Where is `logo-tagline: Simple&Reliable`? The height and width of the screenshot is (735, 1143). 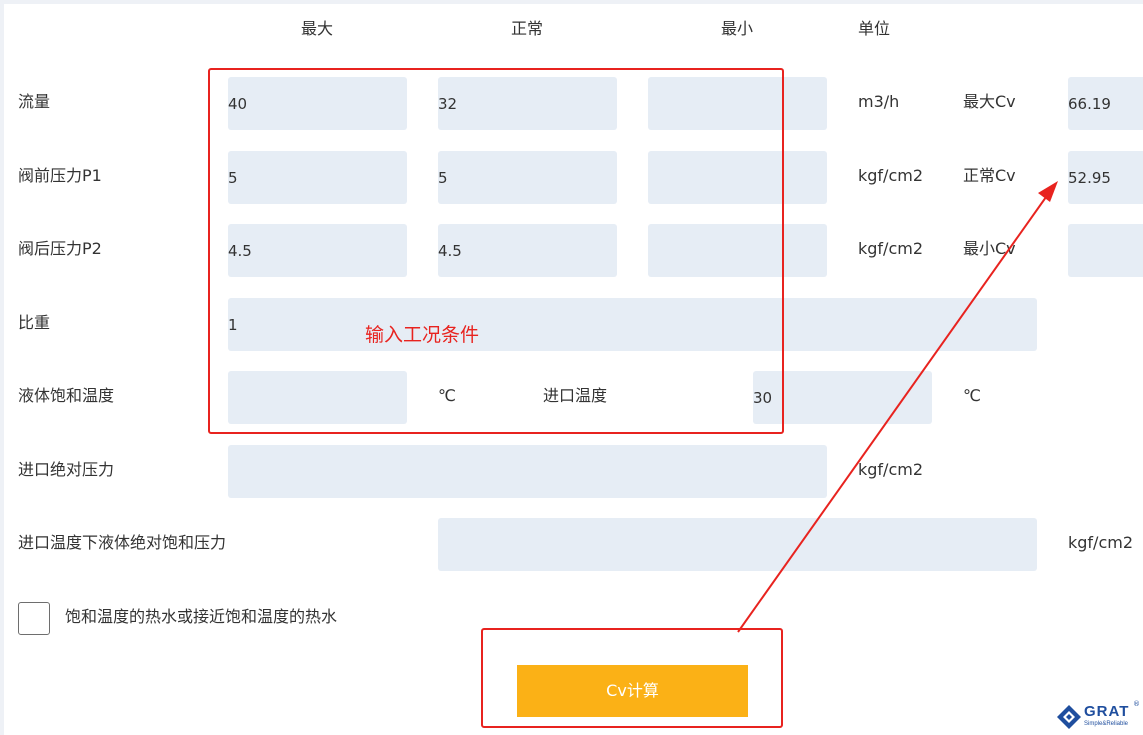
logo-tagline: Simple&Reliable is located at coordinates (1106, 724).